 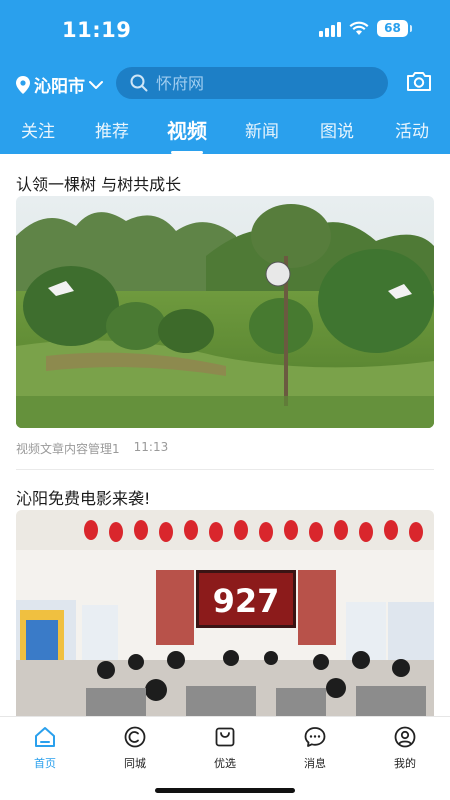 I want to click on location-selector: 沁阳市, so click(x=59, y=84).